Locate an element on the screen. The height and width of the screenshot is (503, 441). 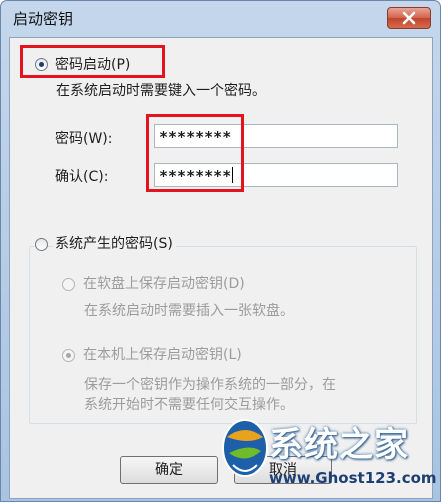
highlight-box-password-option is located at coordinates (92, 61).